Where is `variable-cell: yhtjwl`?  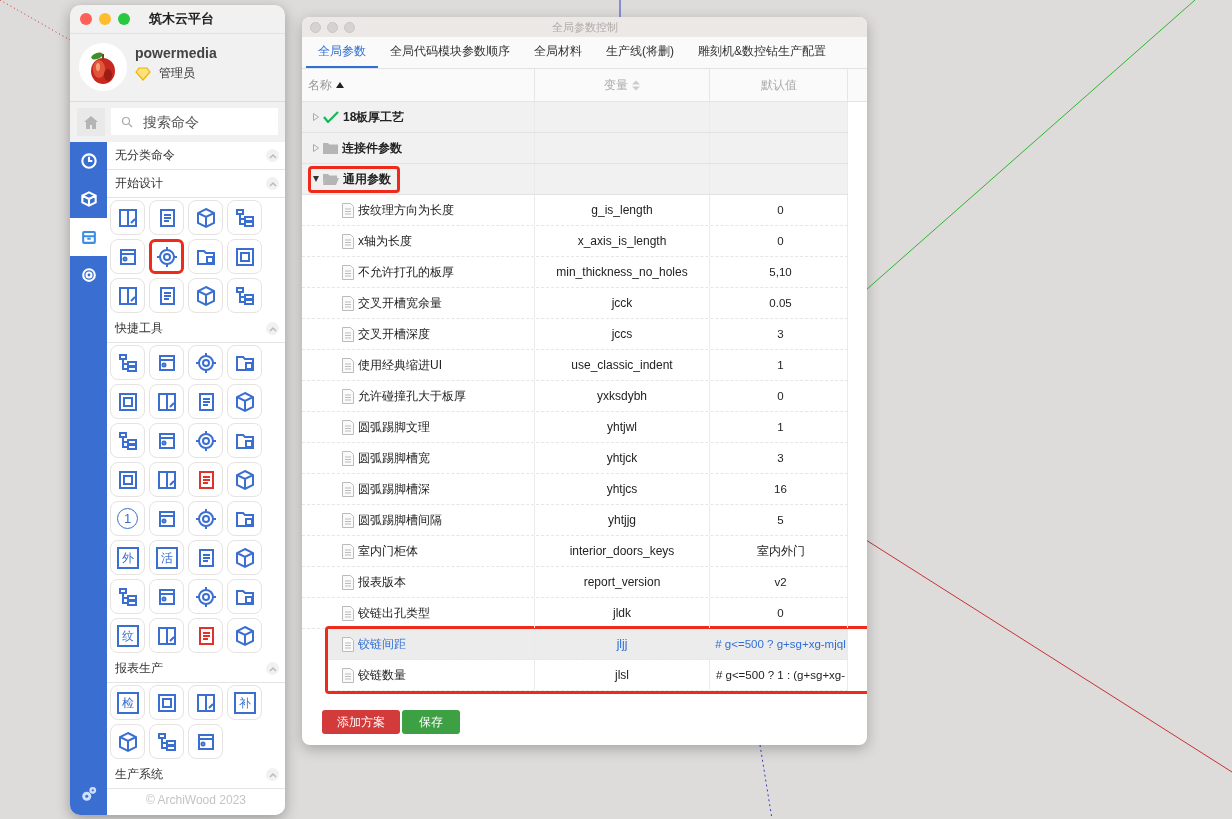
variable-cell: yhtjwl is located at coordinates (622, 427).